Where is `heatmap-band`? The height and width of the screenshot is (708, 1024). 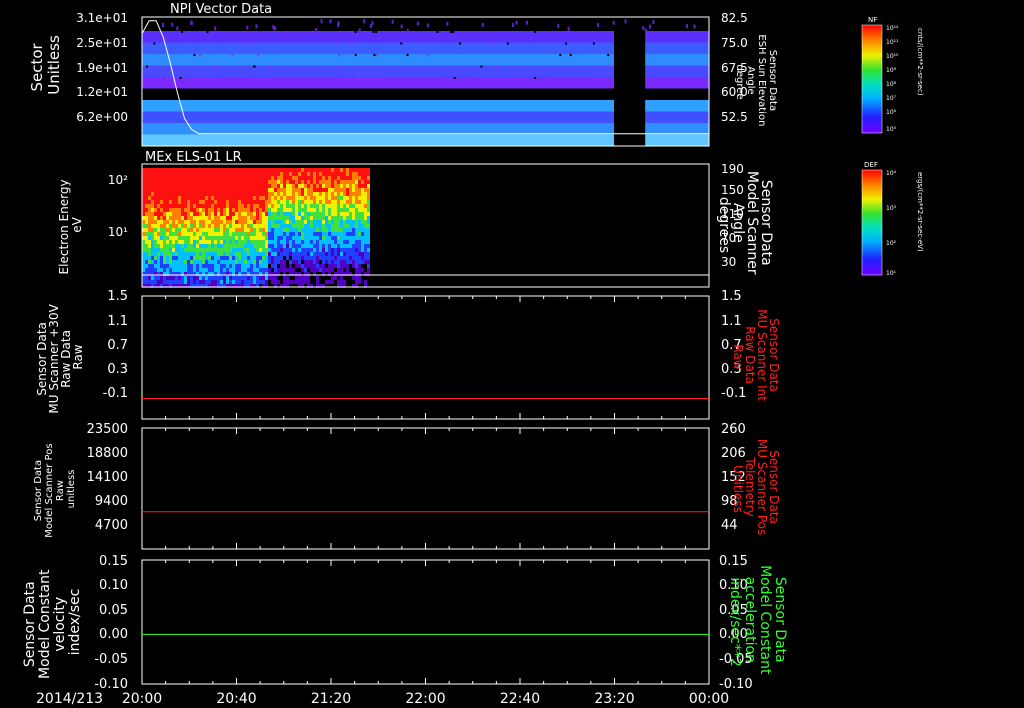
heatmap-band is located at coordinates (677, 106).